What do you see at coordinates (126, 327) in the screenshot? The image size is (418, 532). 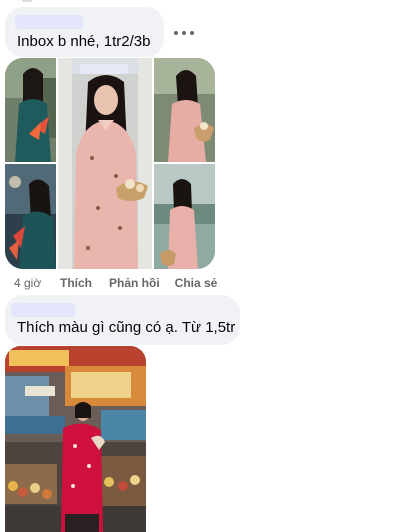 I see `comment-text: Thích màu gì cũng có ạ. Từ 1,5tr` at bounding box center [126, 327].